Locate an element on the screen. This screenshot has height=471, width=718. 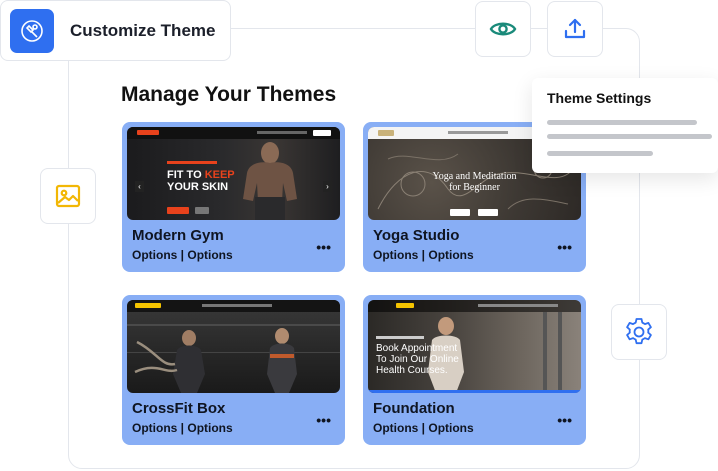
theme-settings-title: Theme Settings is located at coordinates (599, 98).